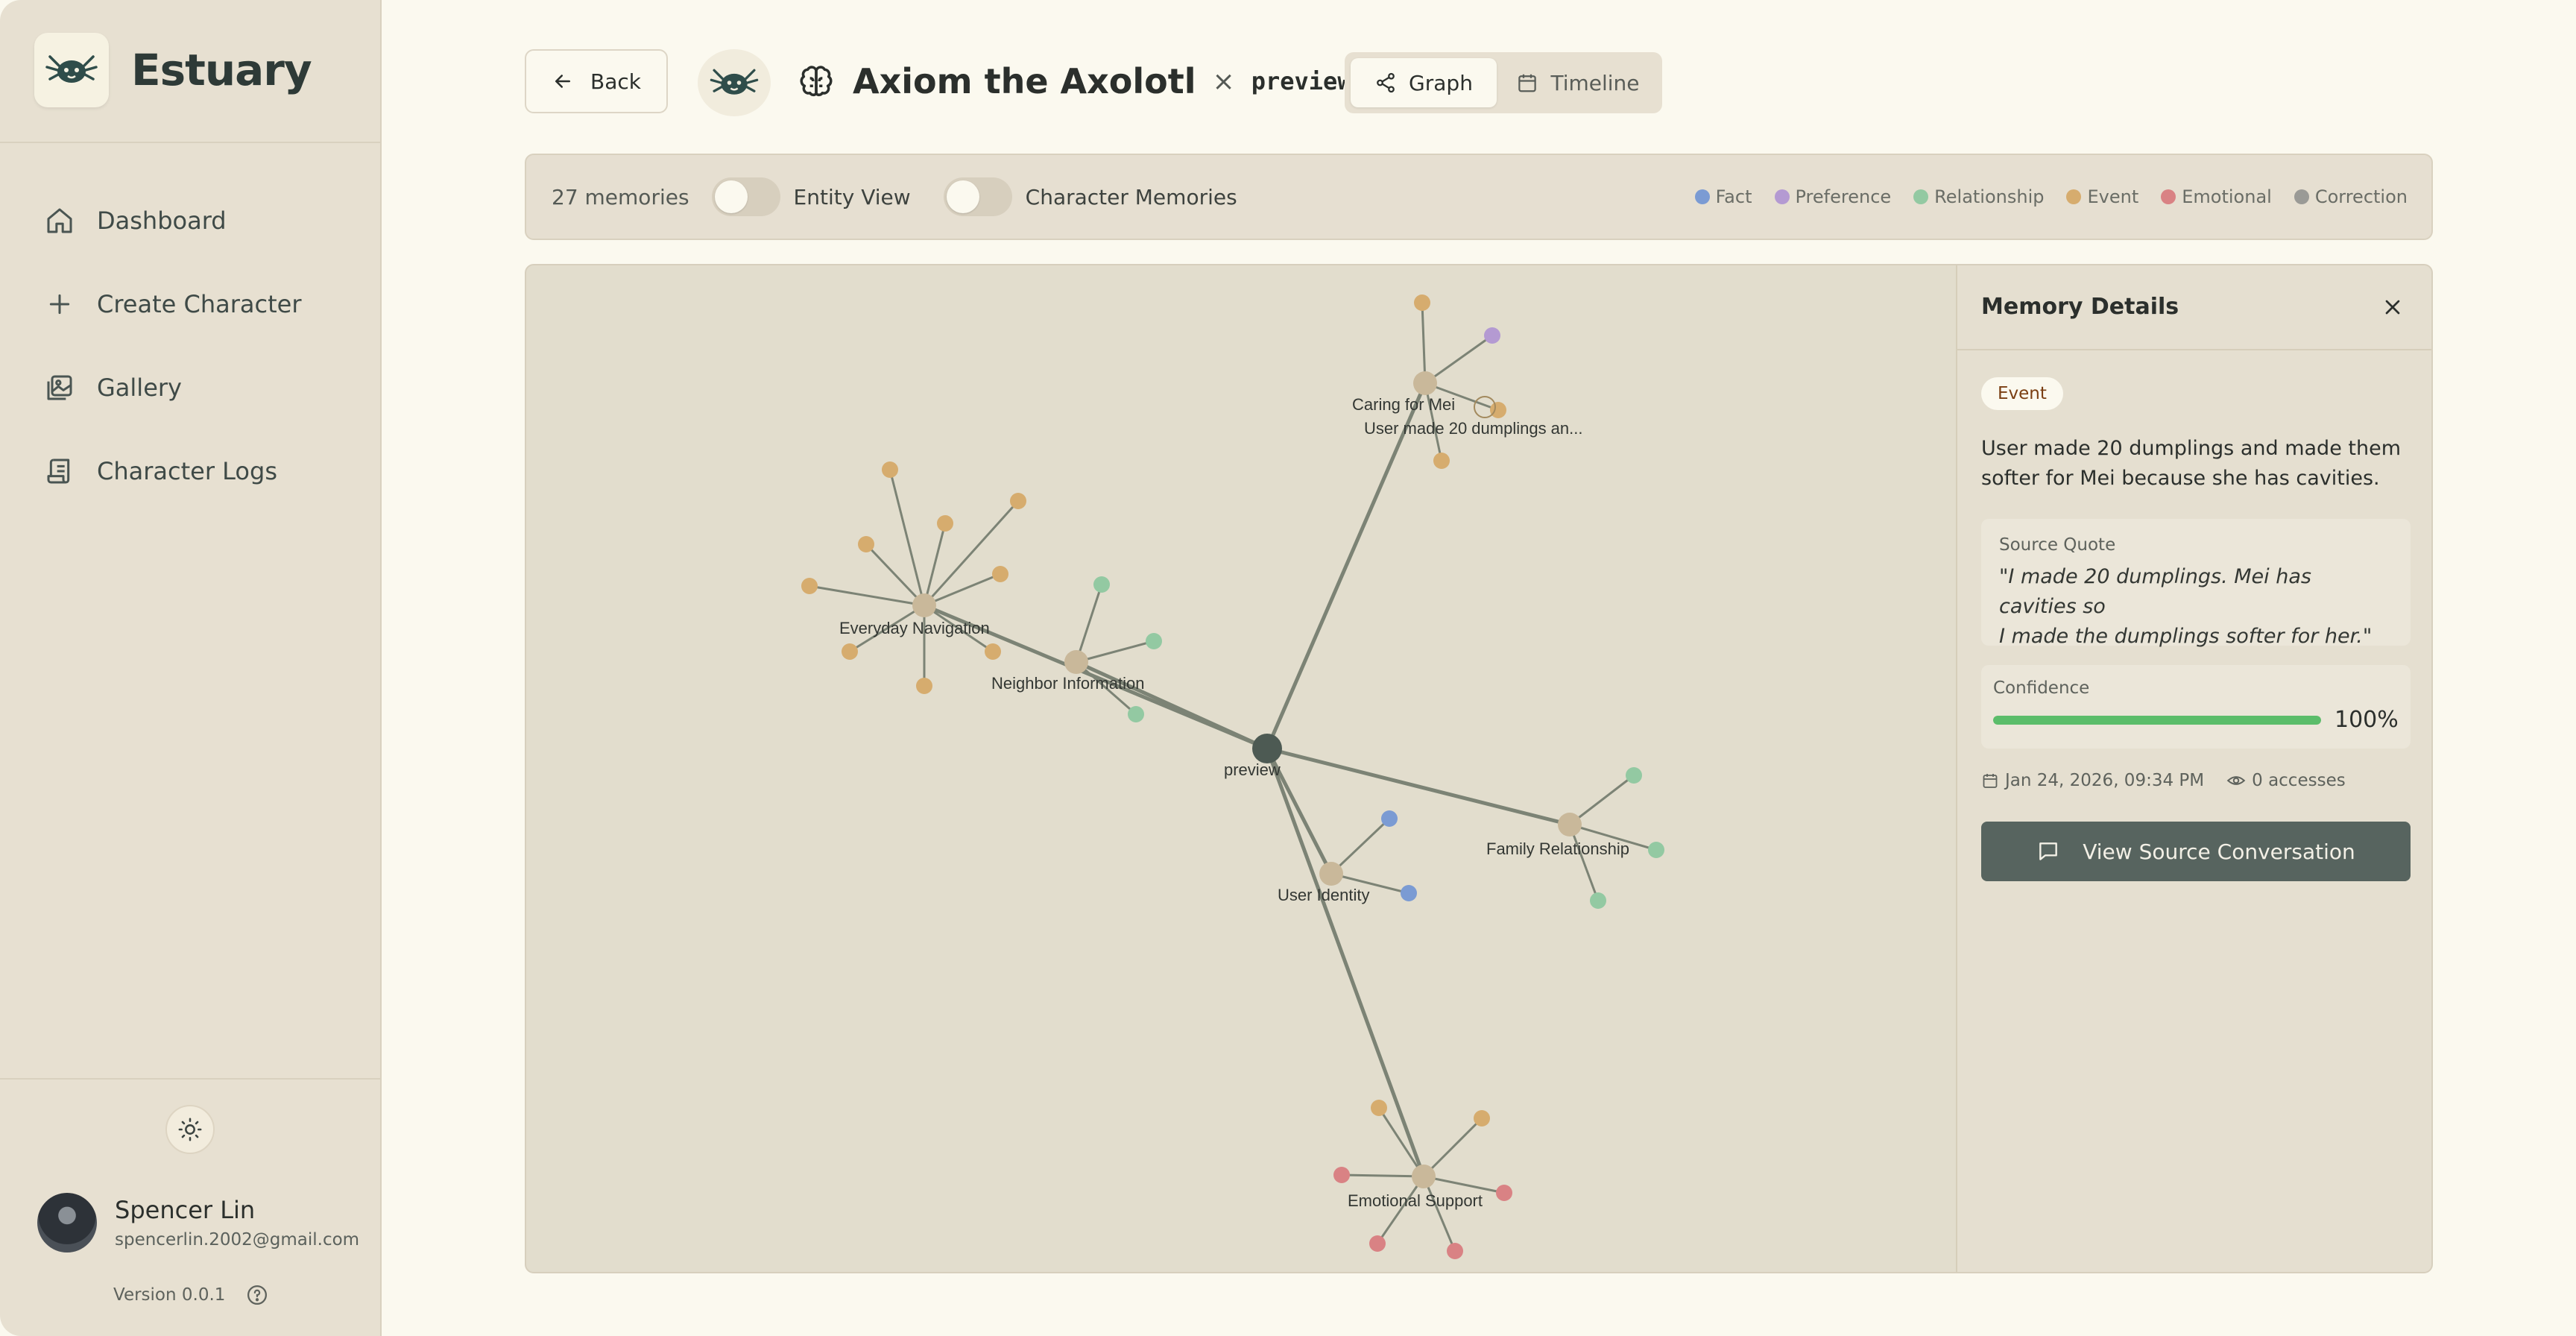 This screenshot has height=1336, width=2576. What do you see at coordinates (257, 1295) in the screenshot?
I see `help-icon` at bounding box center [257, 1295].